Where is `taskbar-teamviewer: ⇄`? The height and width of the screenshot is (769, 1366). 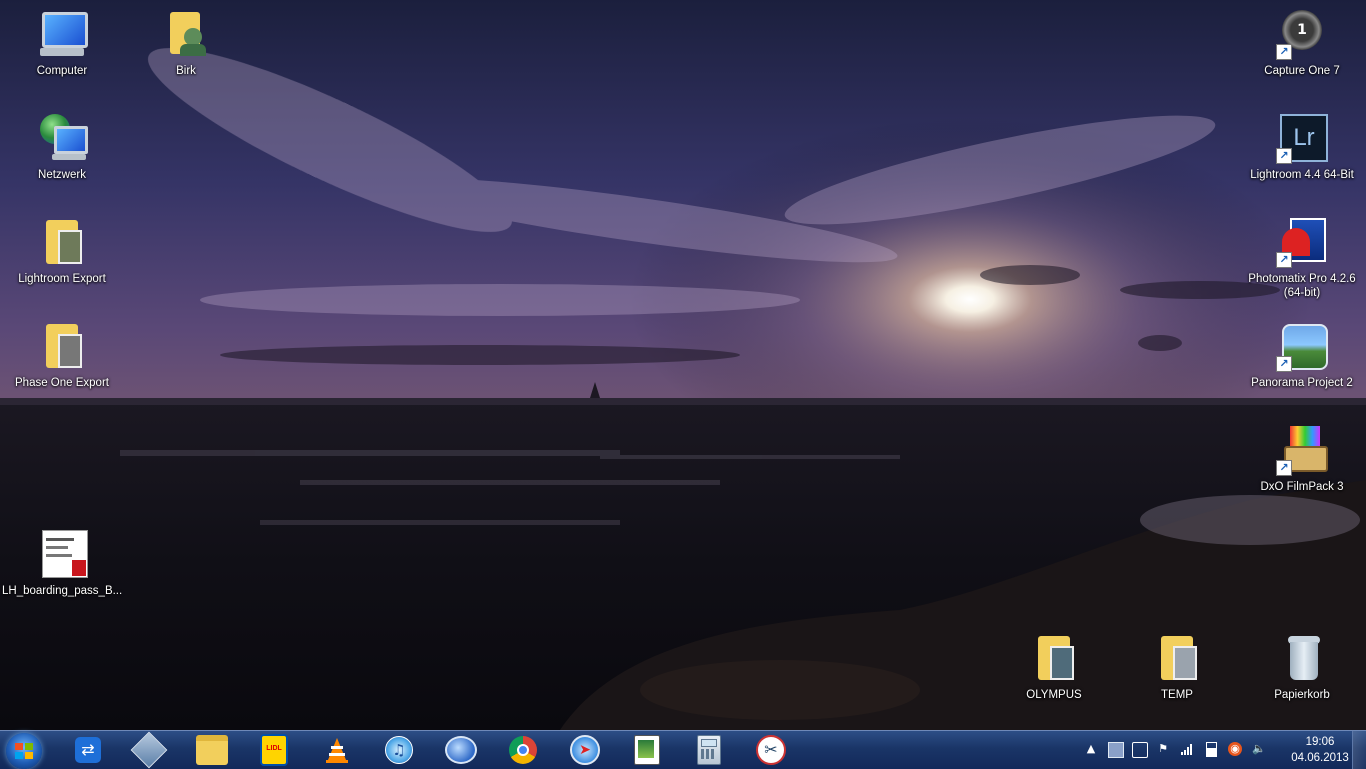
taskbar-teamviewer: ⇄ is located at coordinates (88, 750).